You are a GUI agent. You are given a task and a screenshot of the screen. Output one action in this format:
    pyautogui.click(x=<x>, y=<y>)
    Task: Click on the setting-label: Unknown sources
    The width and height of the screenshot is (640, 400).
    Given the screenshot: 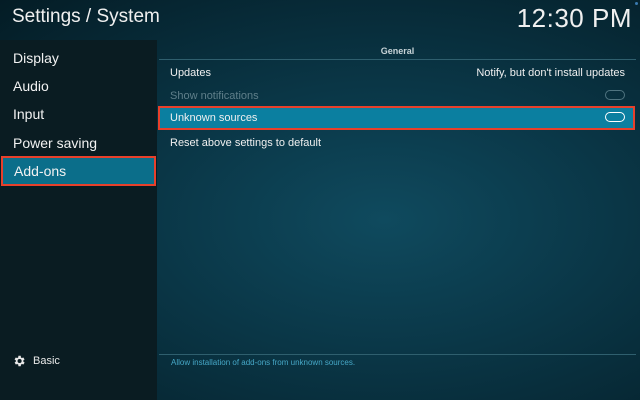 What is the action you would take?
    pyautogui.click(x=214, y=118)
    